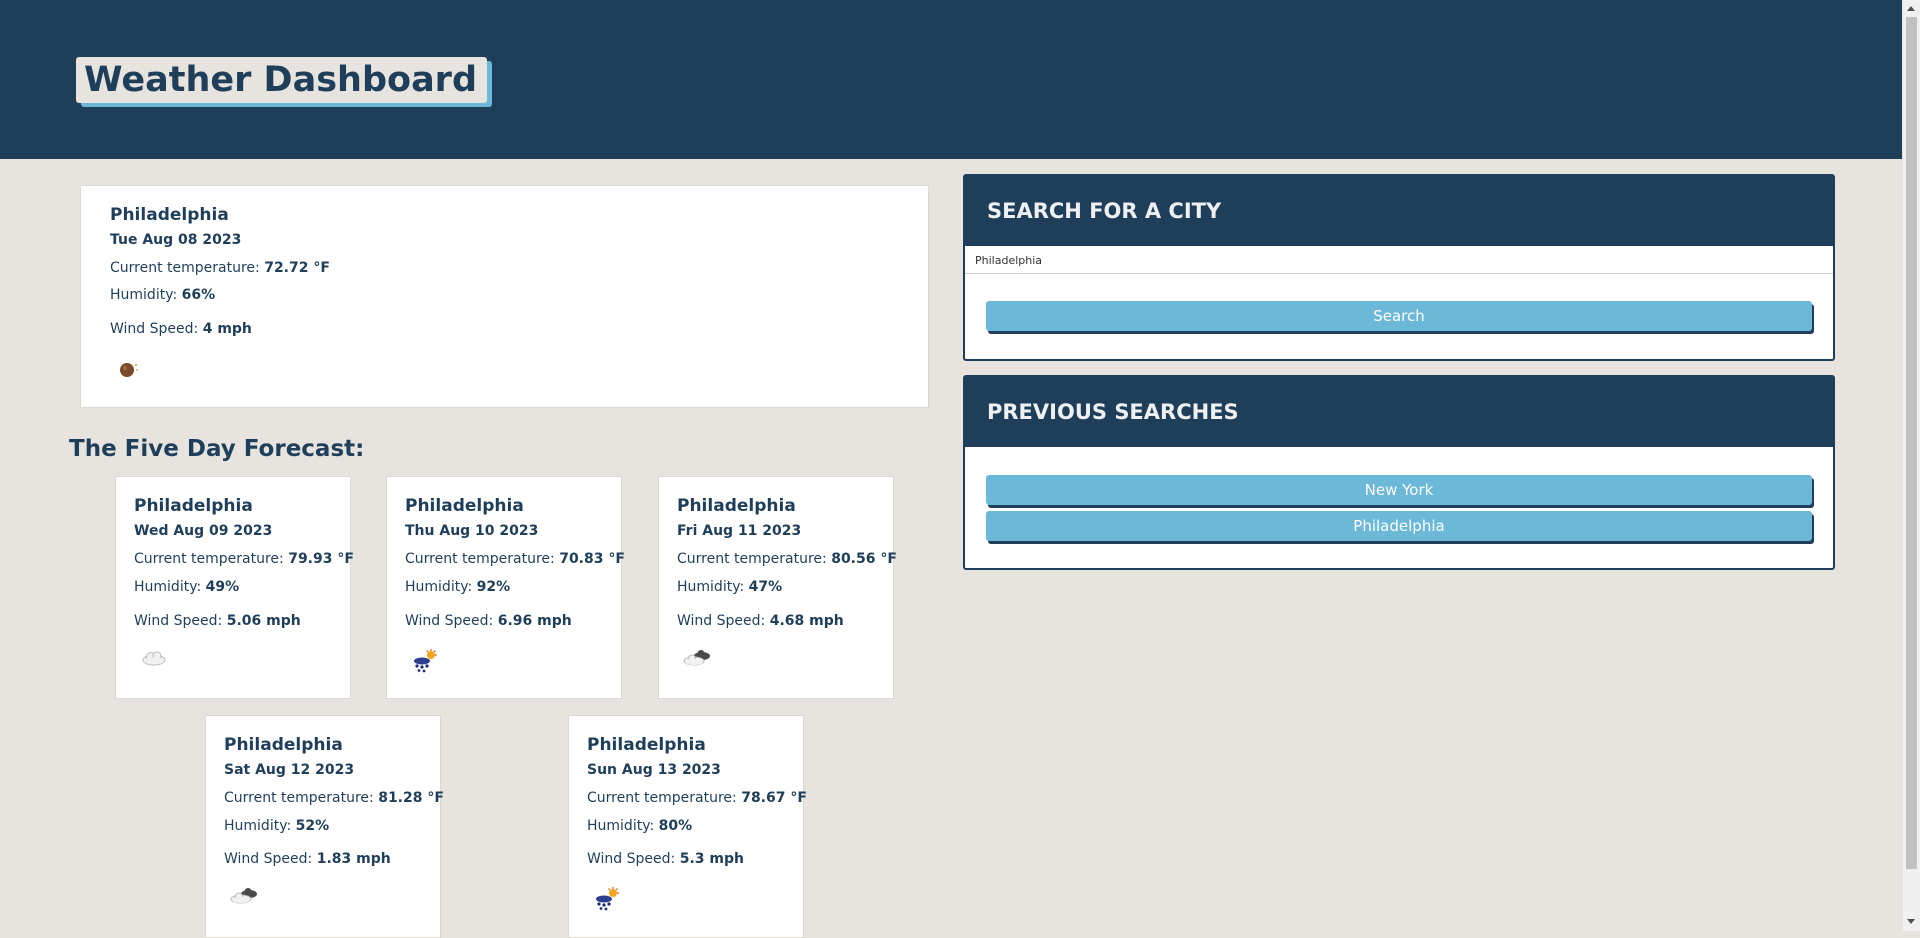  I want to click on forecast-humidity: Humidity: 80%, so click(640, 826).